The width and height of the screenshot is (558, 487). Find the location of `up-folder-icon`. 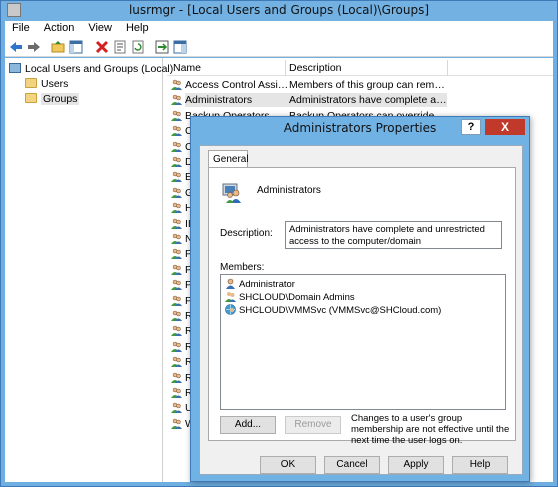

up-folder-icon is located at coordinates (58, 47).